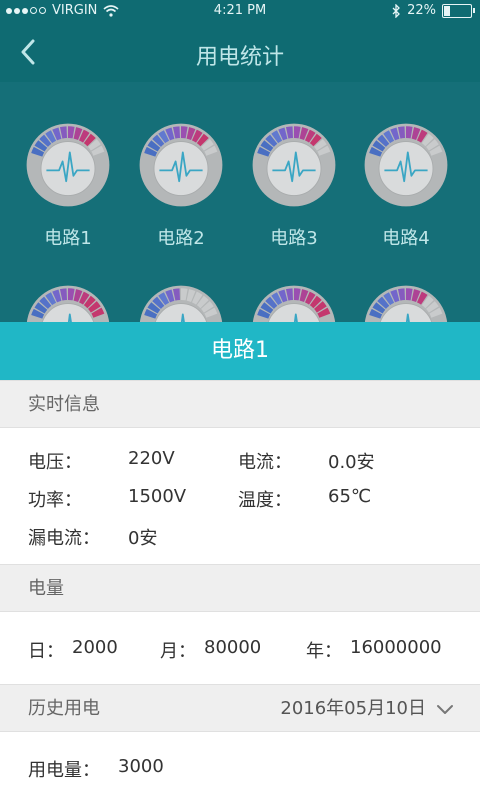 The height and width of the screenshot is (800, 480). Describe the element at coordinates (240, 588) in the screenshot. I see `section-title-energy: 电量` at that location.